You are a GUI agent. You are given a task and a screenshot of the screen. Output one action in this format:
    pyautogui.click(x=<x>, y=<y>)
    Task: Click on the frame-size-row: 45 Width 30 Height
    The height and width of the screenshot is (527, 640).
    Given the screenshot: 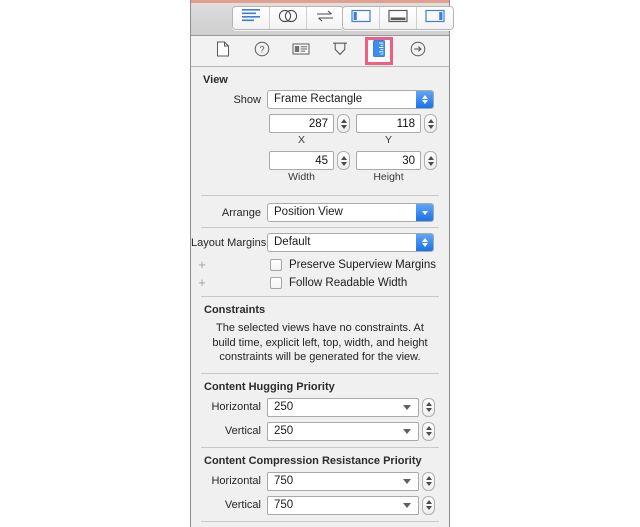 What is the action you would take?
    pyautogui.click(x=320, y=169)
    